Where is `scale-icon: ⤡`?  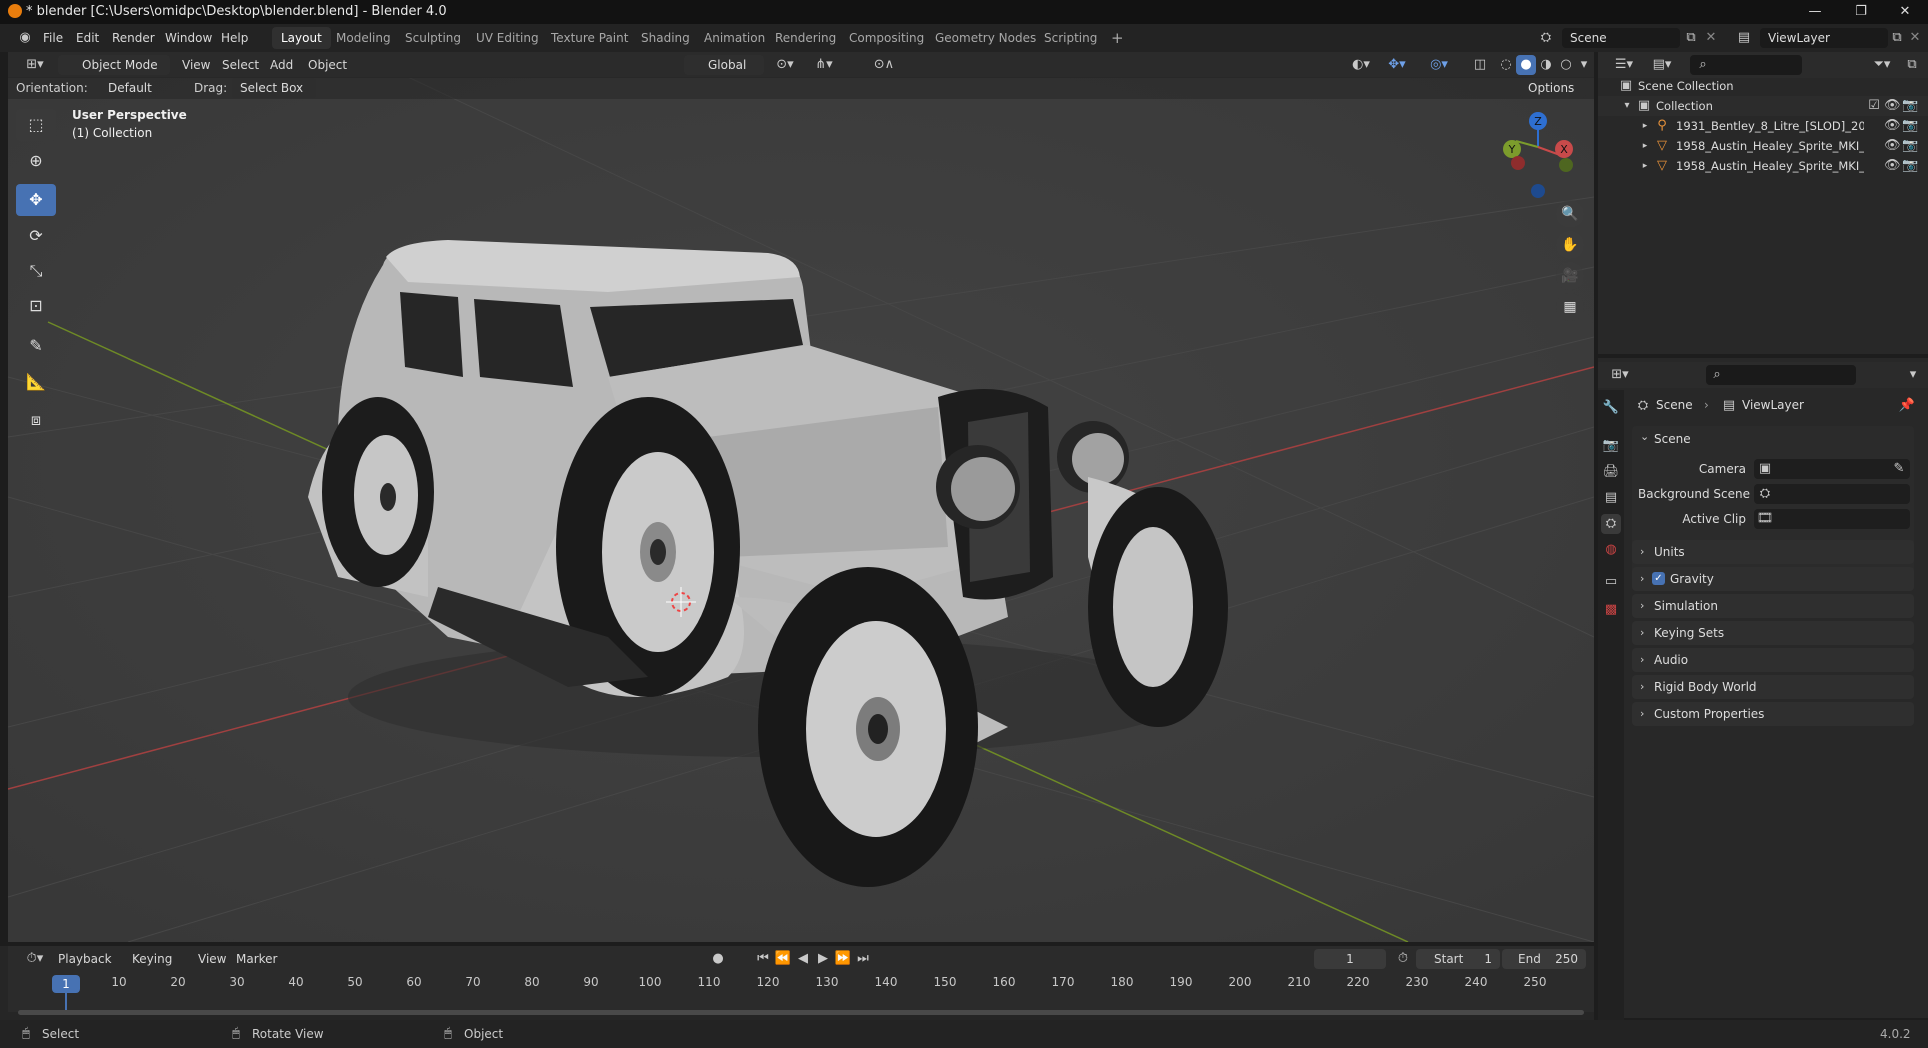
scale-icon: ⤡ is located at coordinates (36, 271).